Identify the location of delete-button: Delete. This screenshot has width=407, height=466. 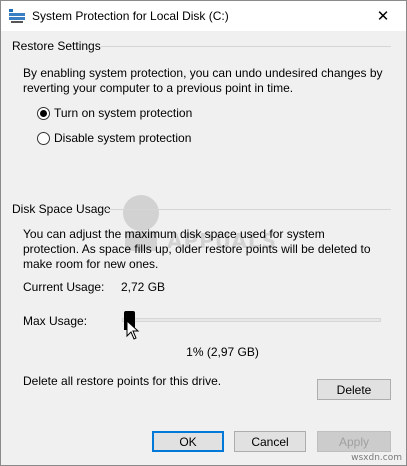
(354, 389).